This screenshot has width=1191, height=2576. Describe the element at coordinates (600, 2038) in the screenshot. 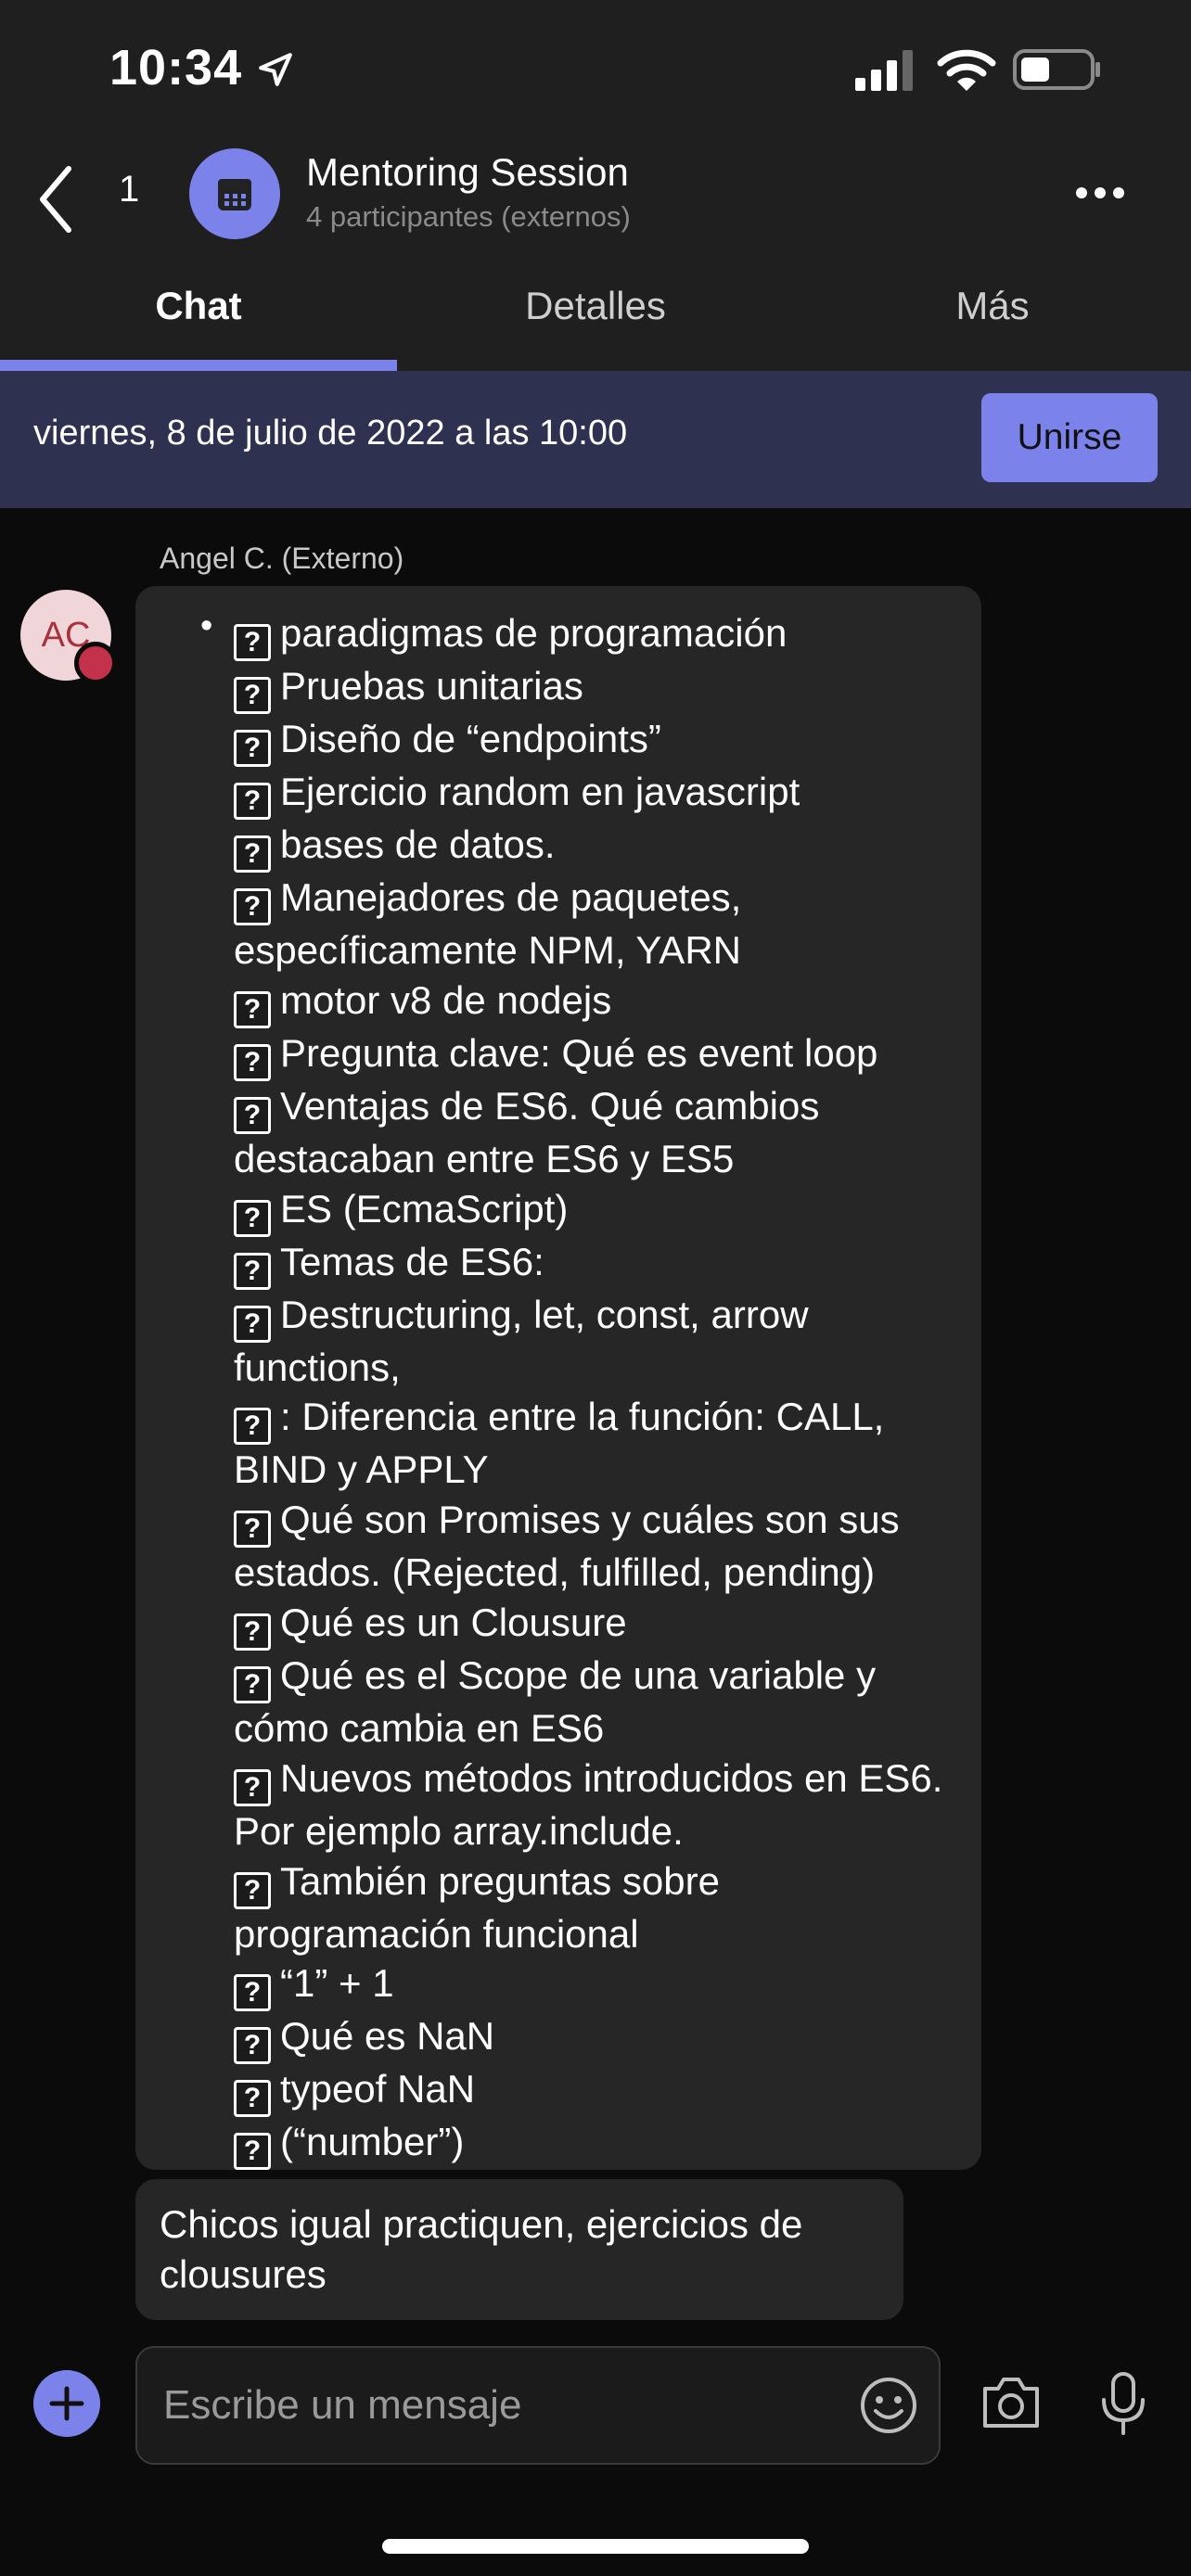

I see `message-list-item: ? Qué es NaN` at that location.